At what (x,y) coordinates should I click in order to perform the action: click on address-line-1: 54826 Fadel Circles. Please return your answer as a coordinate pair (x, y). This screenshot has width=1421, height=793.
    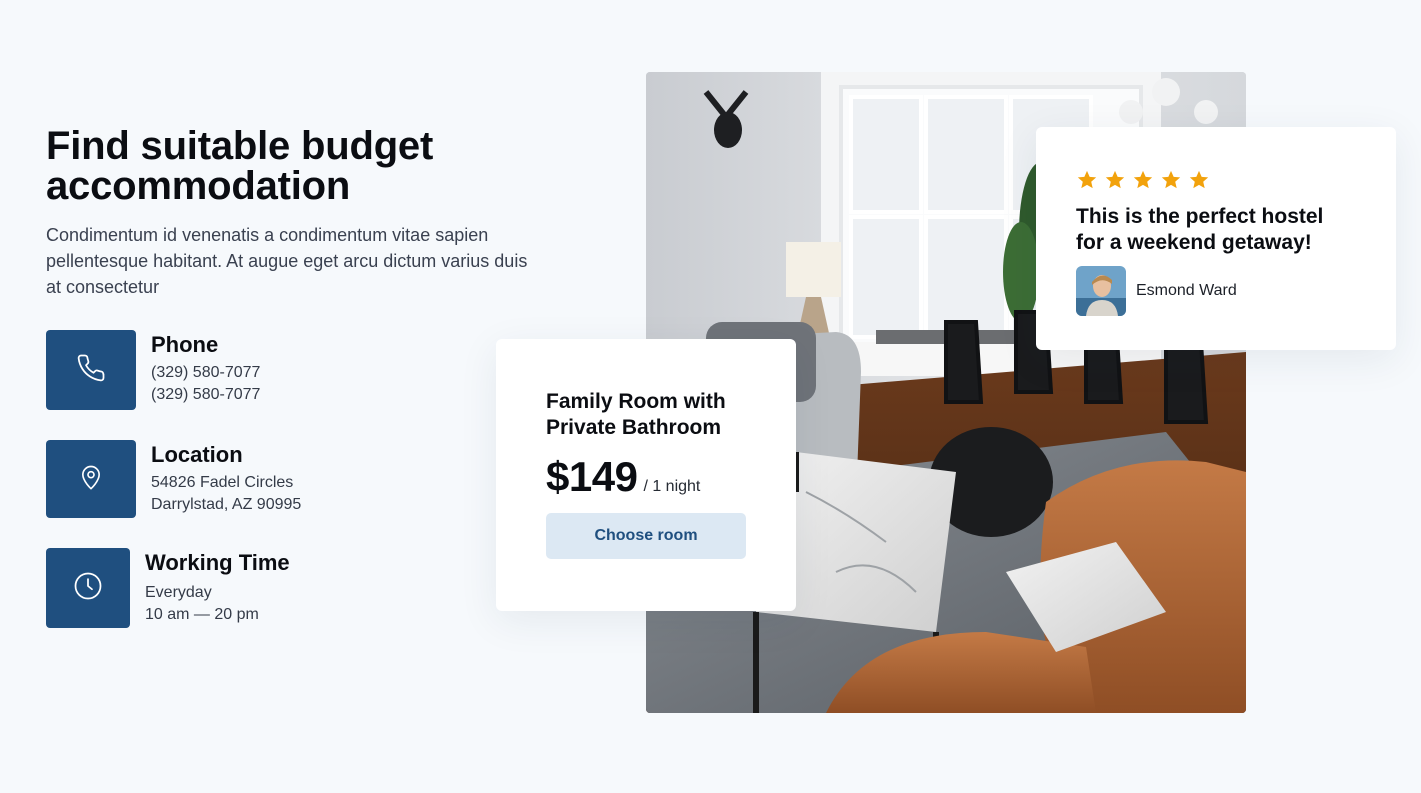
    Looking at the image, I should click on (222, 482).